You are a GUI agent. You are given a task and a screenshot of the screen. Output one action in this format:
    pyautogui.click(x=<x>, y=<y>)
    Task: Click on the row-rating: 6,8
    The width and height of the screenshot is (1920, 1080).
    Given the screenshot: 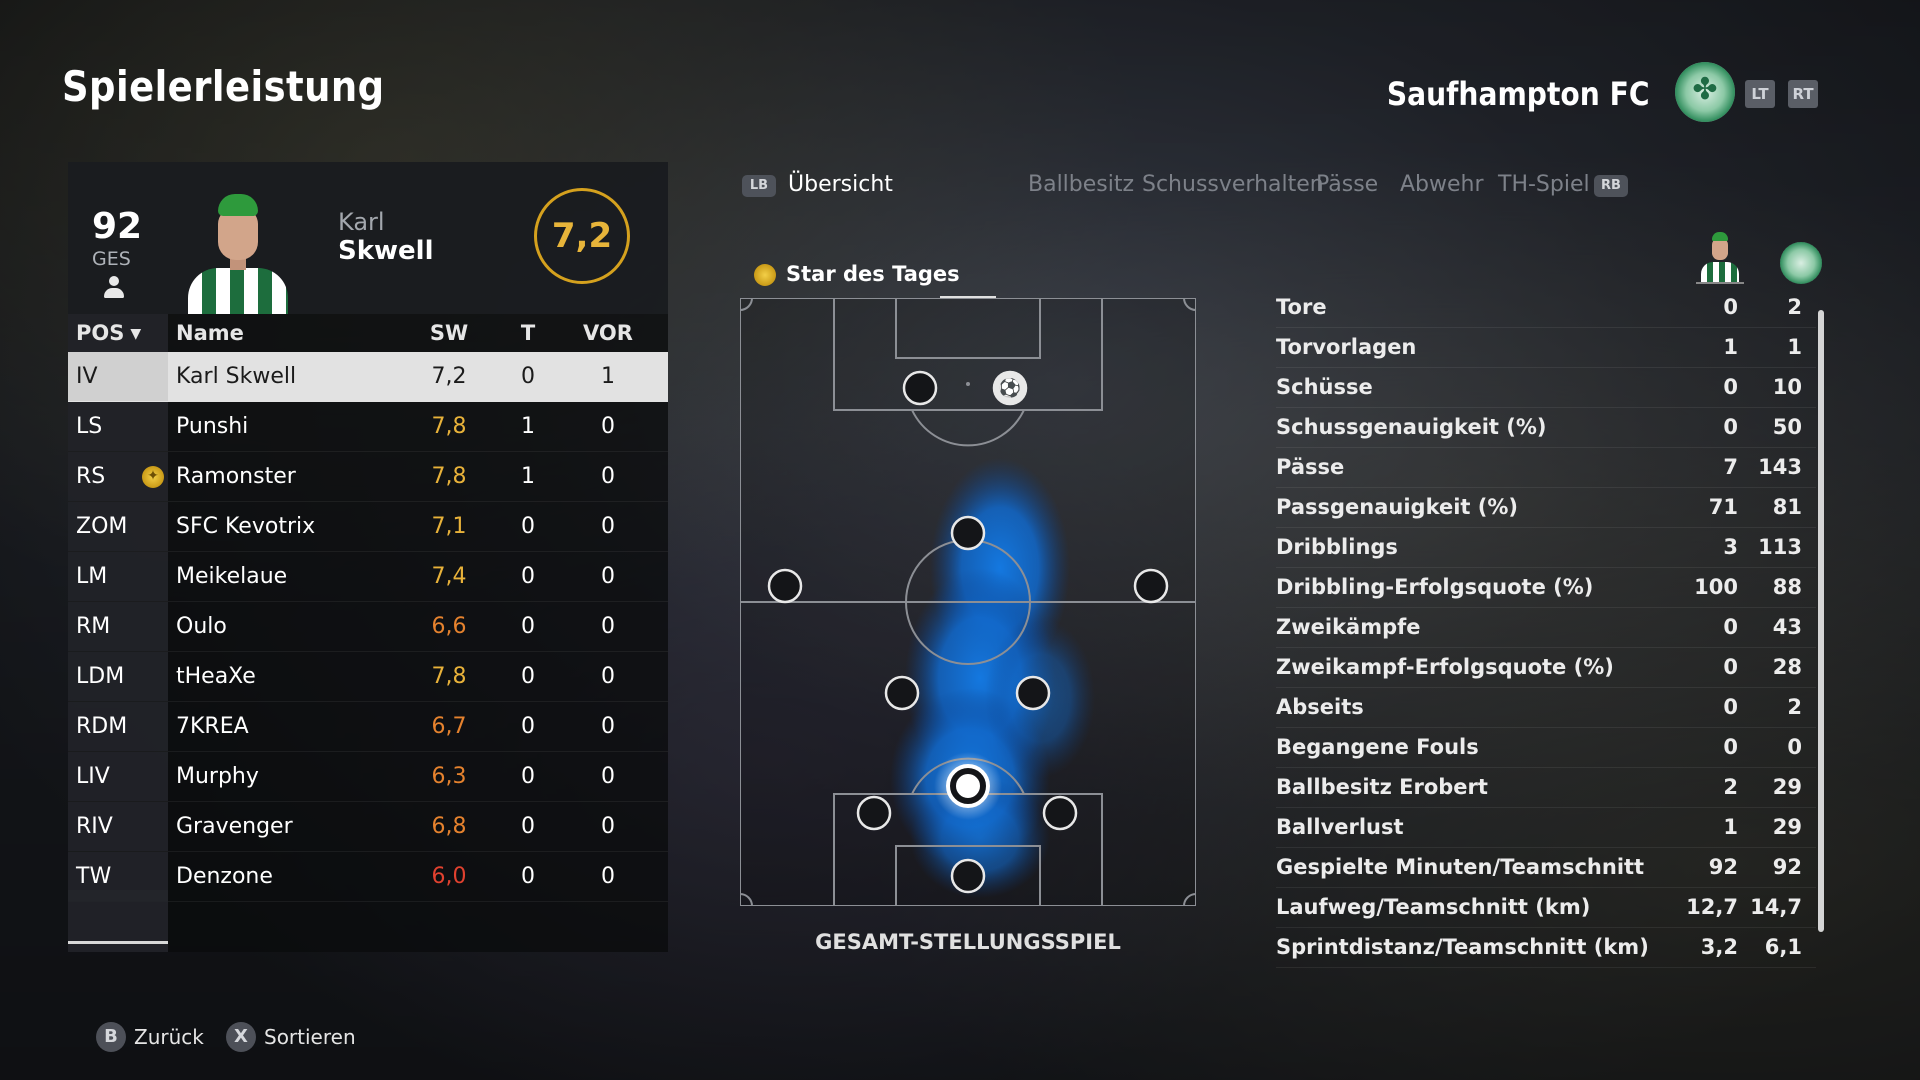 What is the action you would take?
    pyautogui.click(x=449, y=826)
    